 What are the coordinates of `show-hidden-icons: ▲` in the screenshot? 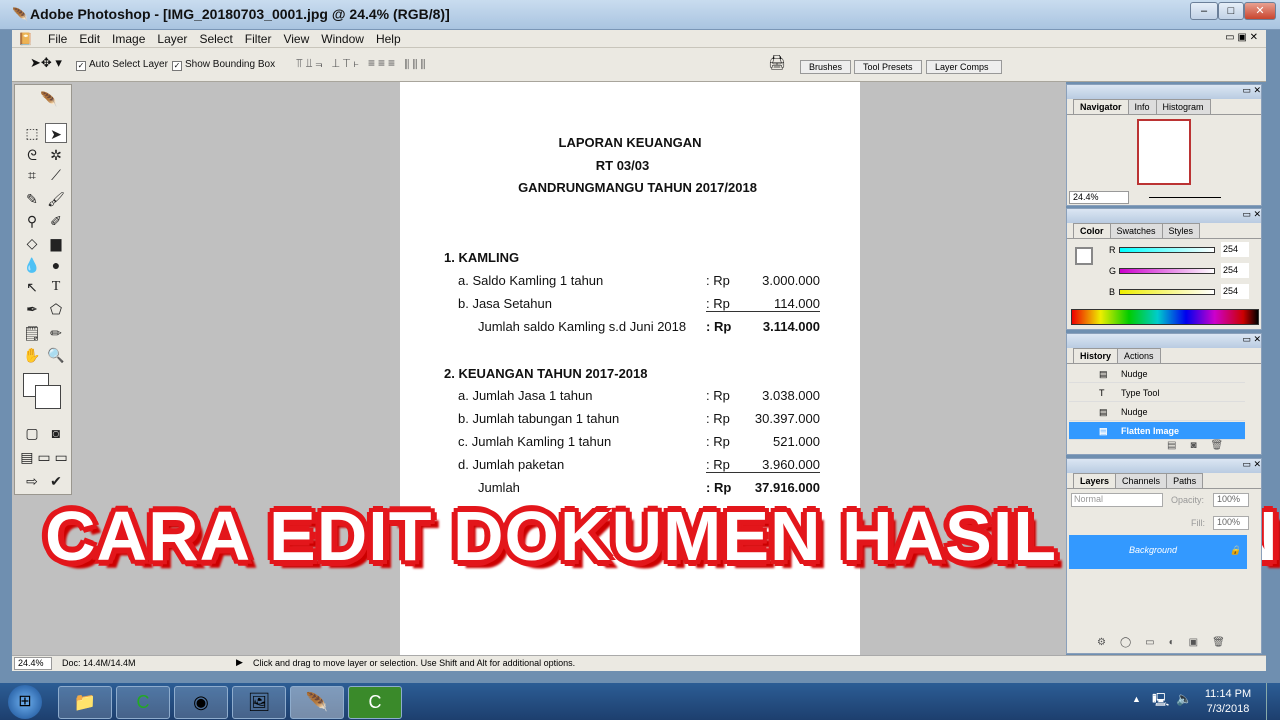 It's located at (1136, 699).